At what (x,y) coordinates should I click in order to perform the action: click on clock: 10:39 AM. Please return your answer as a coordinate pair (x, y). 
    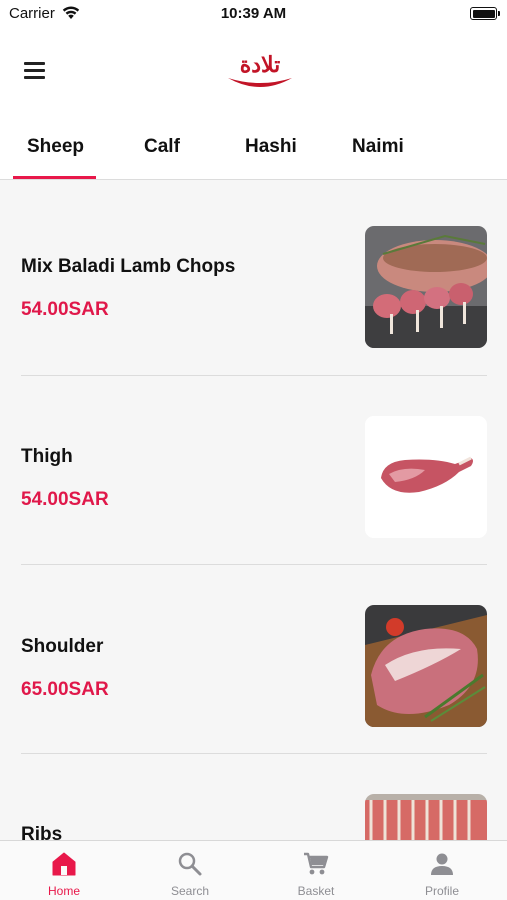
    Looking at the image, I should click on (253, 13).